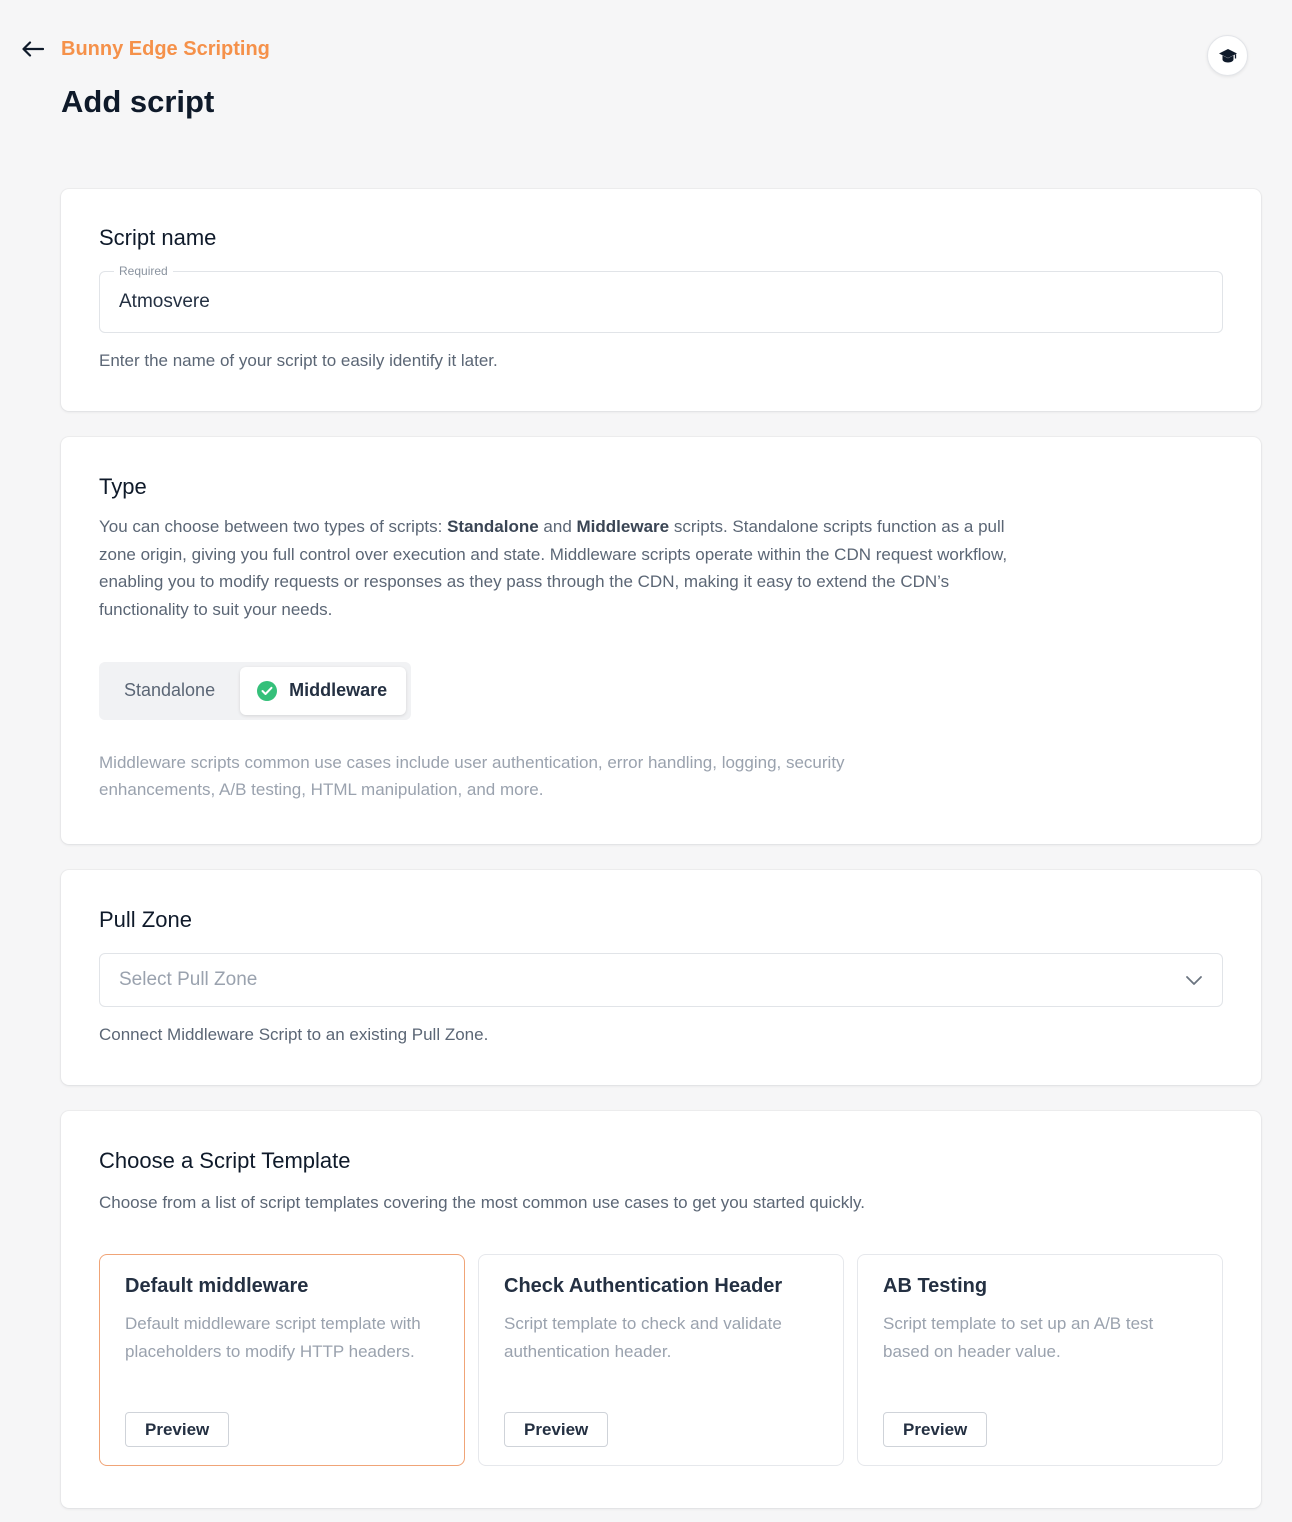  I want to click on arrow-left-icon, so click(33, 49).